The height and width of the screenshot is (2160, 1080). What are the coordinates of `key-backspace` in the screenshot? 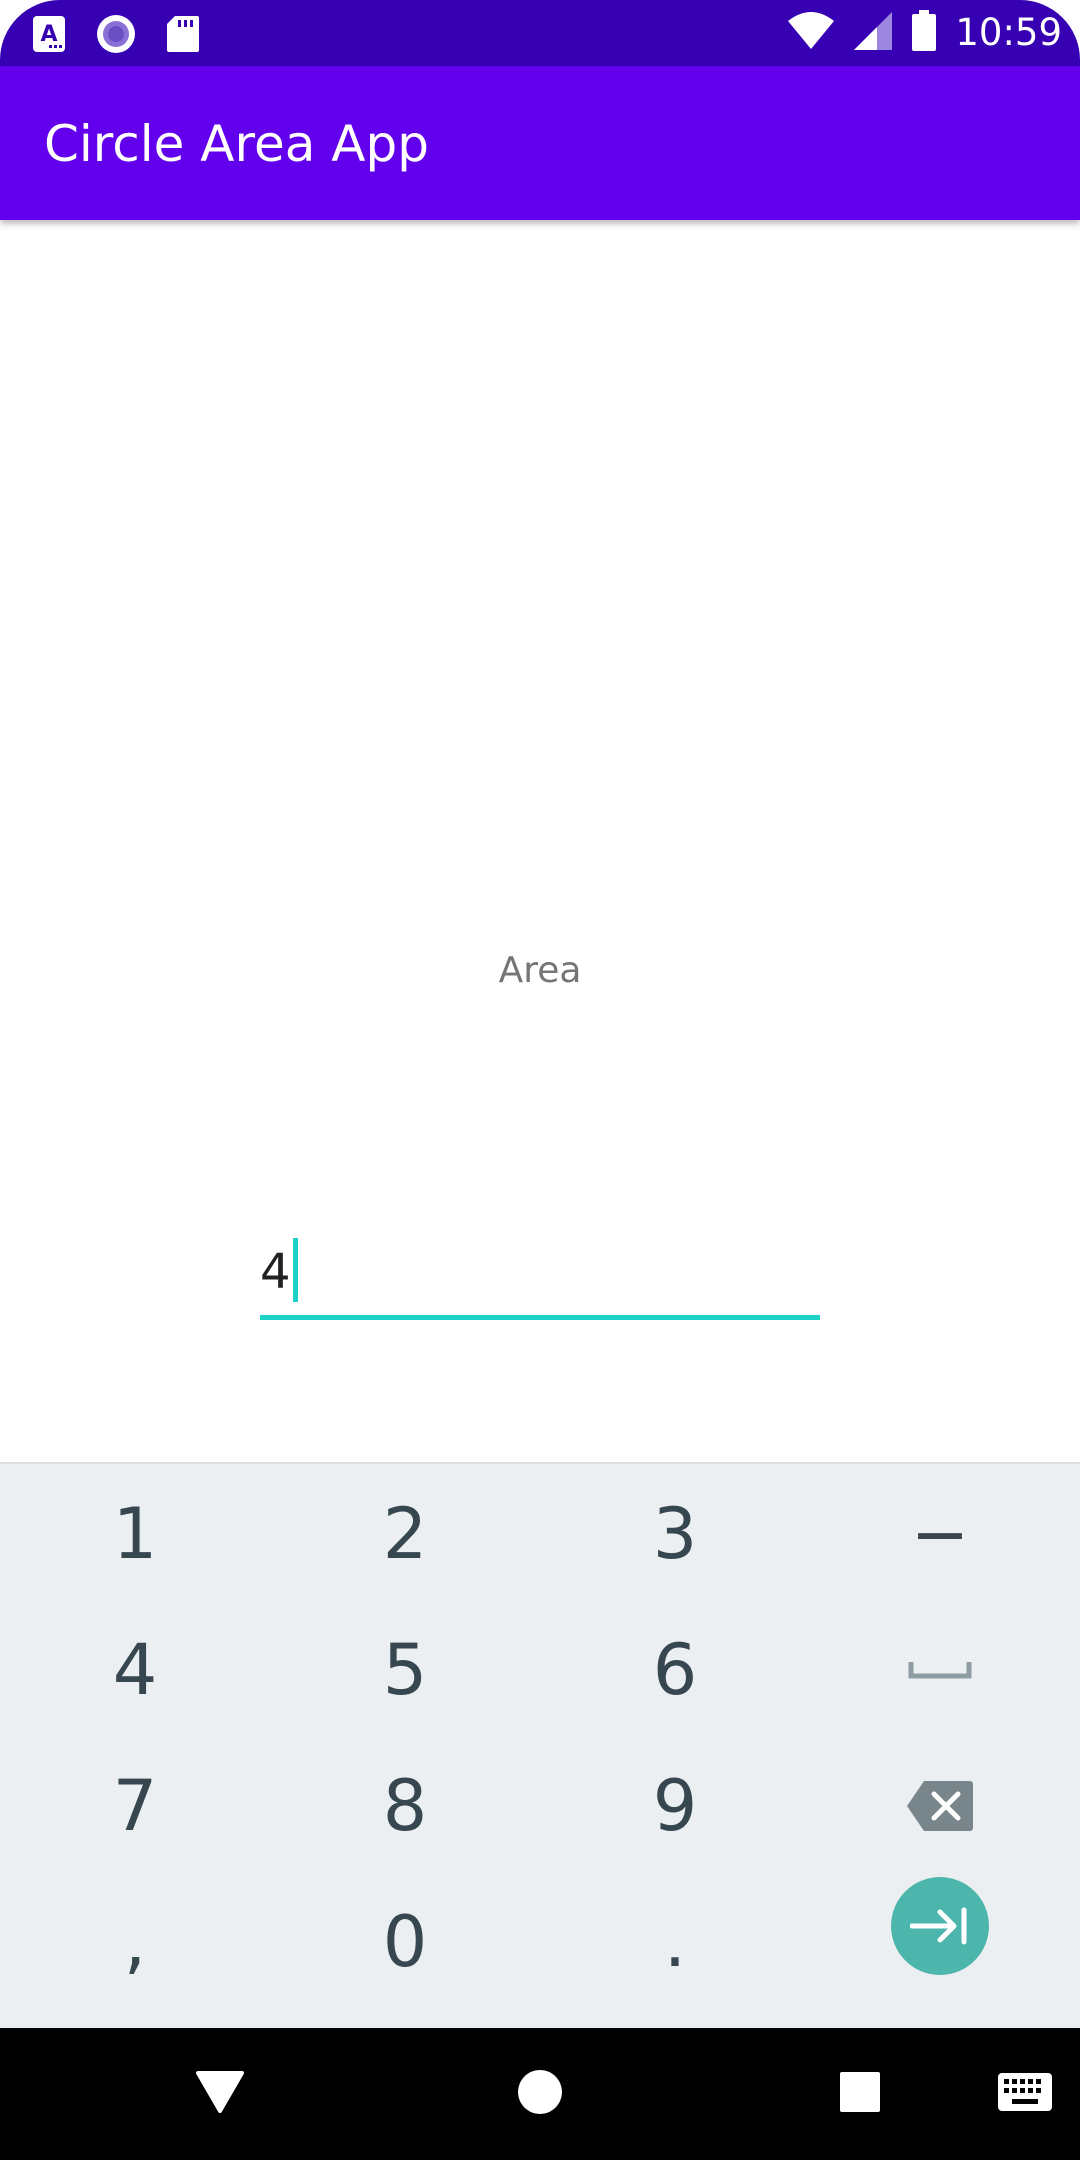 It's located at (940, 1806).